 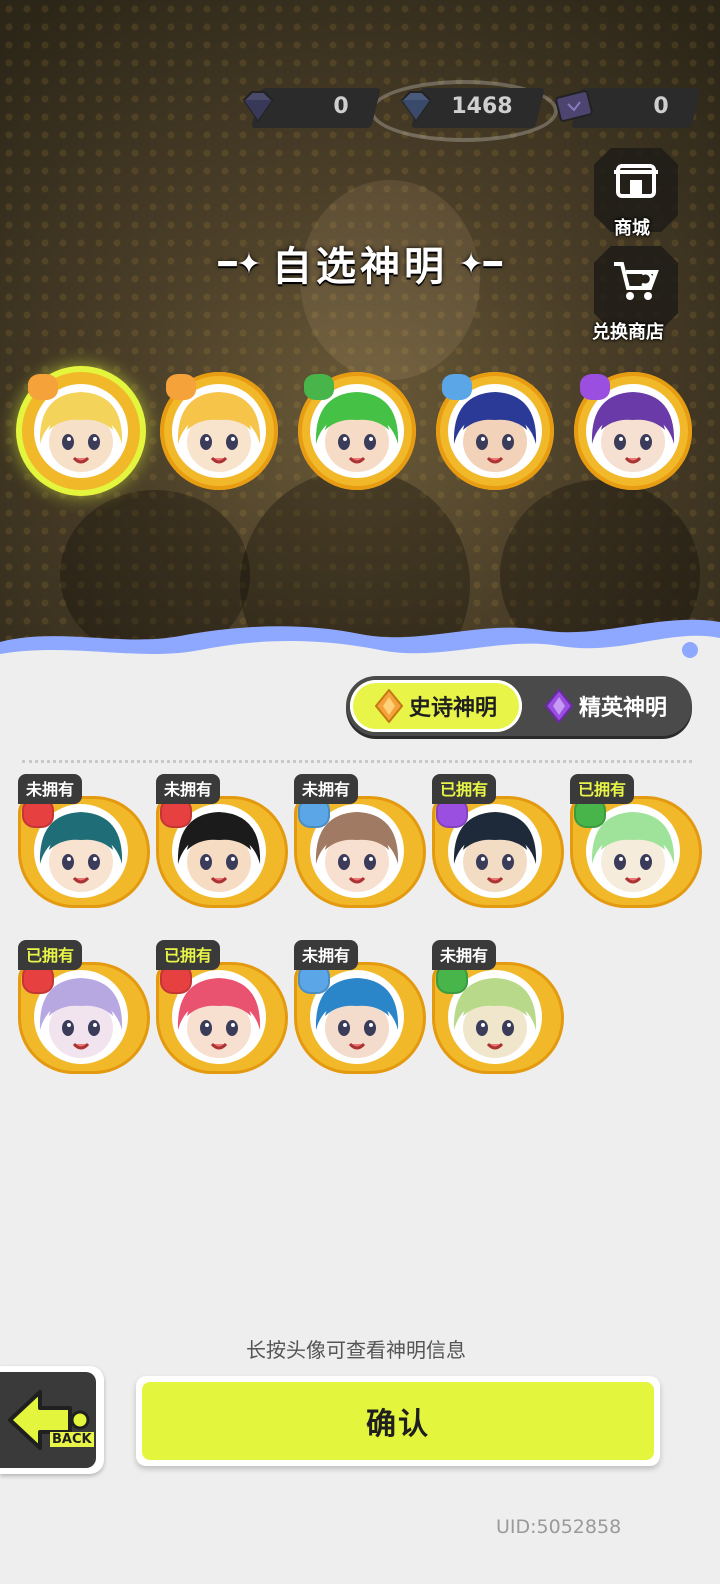 What do you see at coordinates (388, 706) in the screenshot?
I see `epic-gem-icon` at bounding box center [388, 706].